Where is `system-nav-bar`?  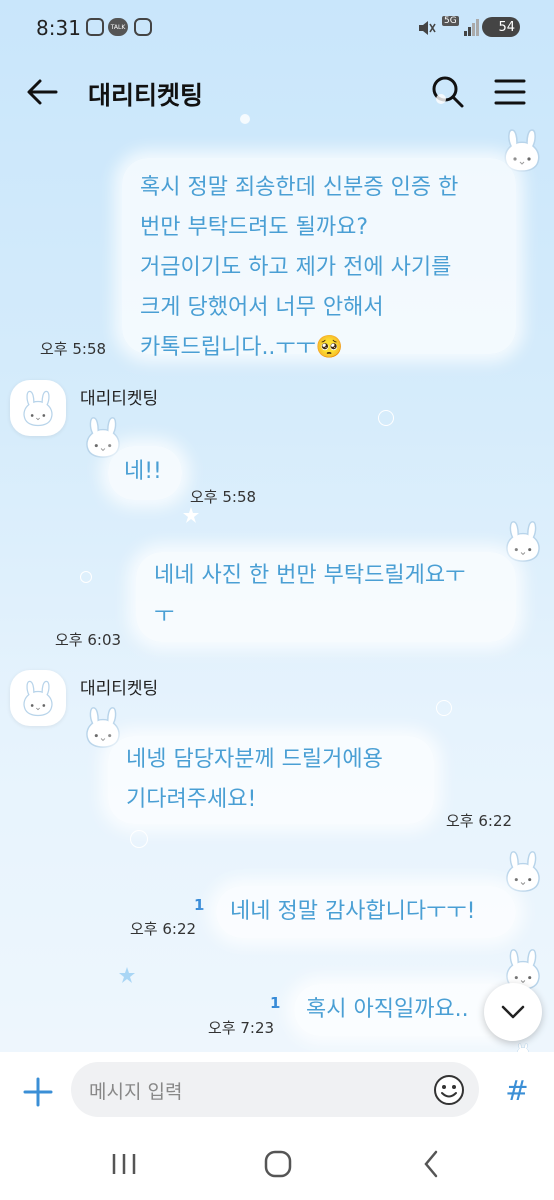
system-nav-bar is located at coordinates (277, 1164).